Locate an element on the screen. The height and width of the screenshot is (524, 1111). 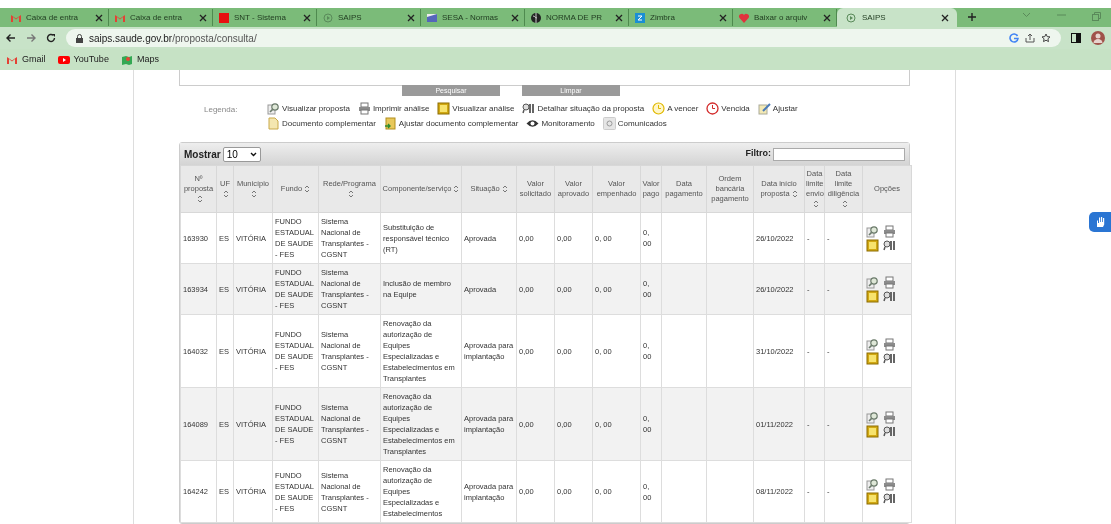
filter-field is located at coordinates (839, 154).